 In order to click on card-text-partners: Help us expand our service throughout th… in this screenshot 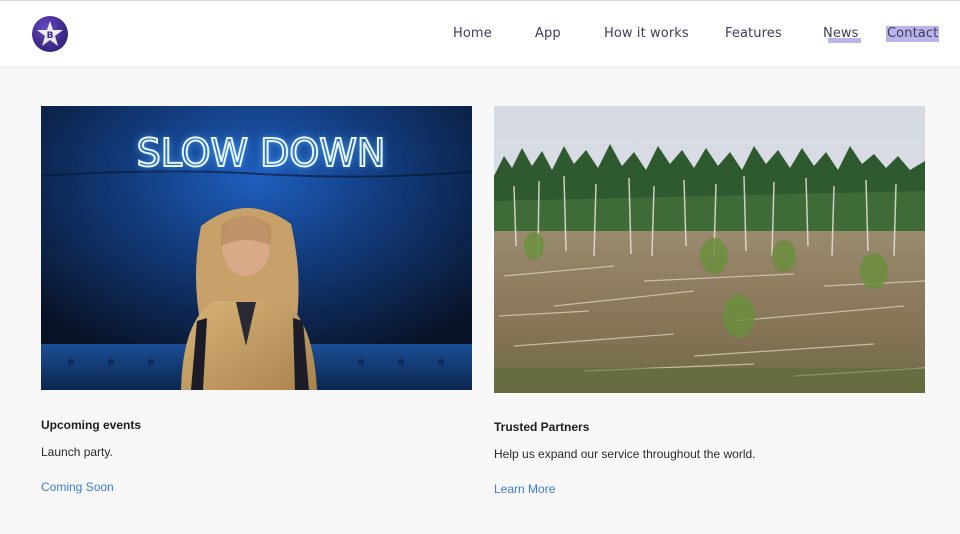, I will do `click(625, 454)`.